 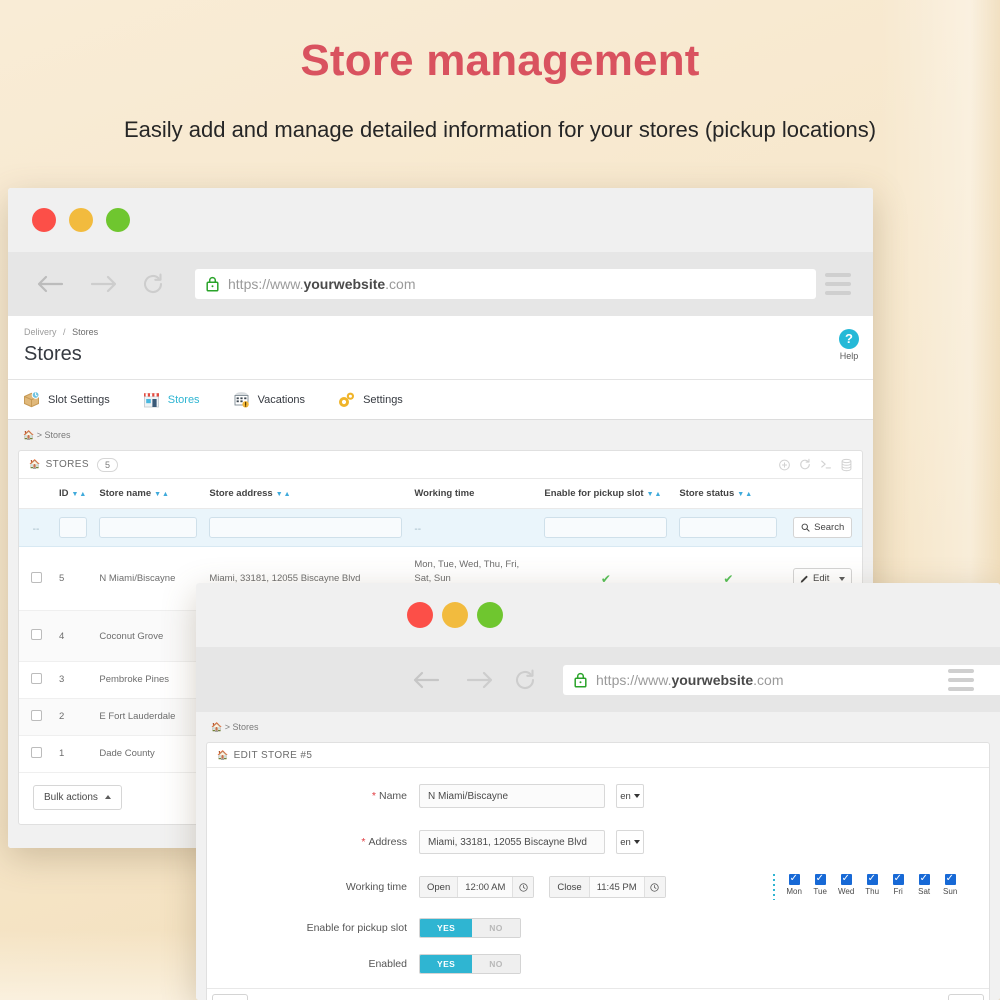 I want to click on pickup-slot-yes: YES, so click(x=446, y=928).